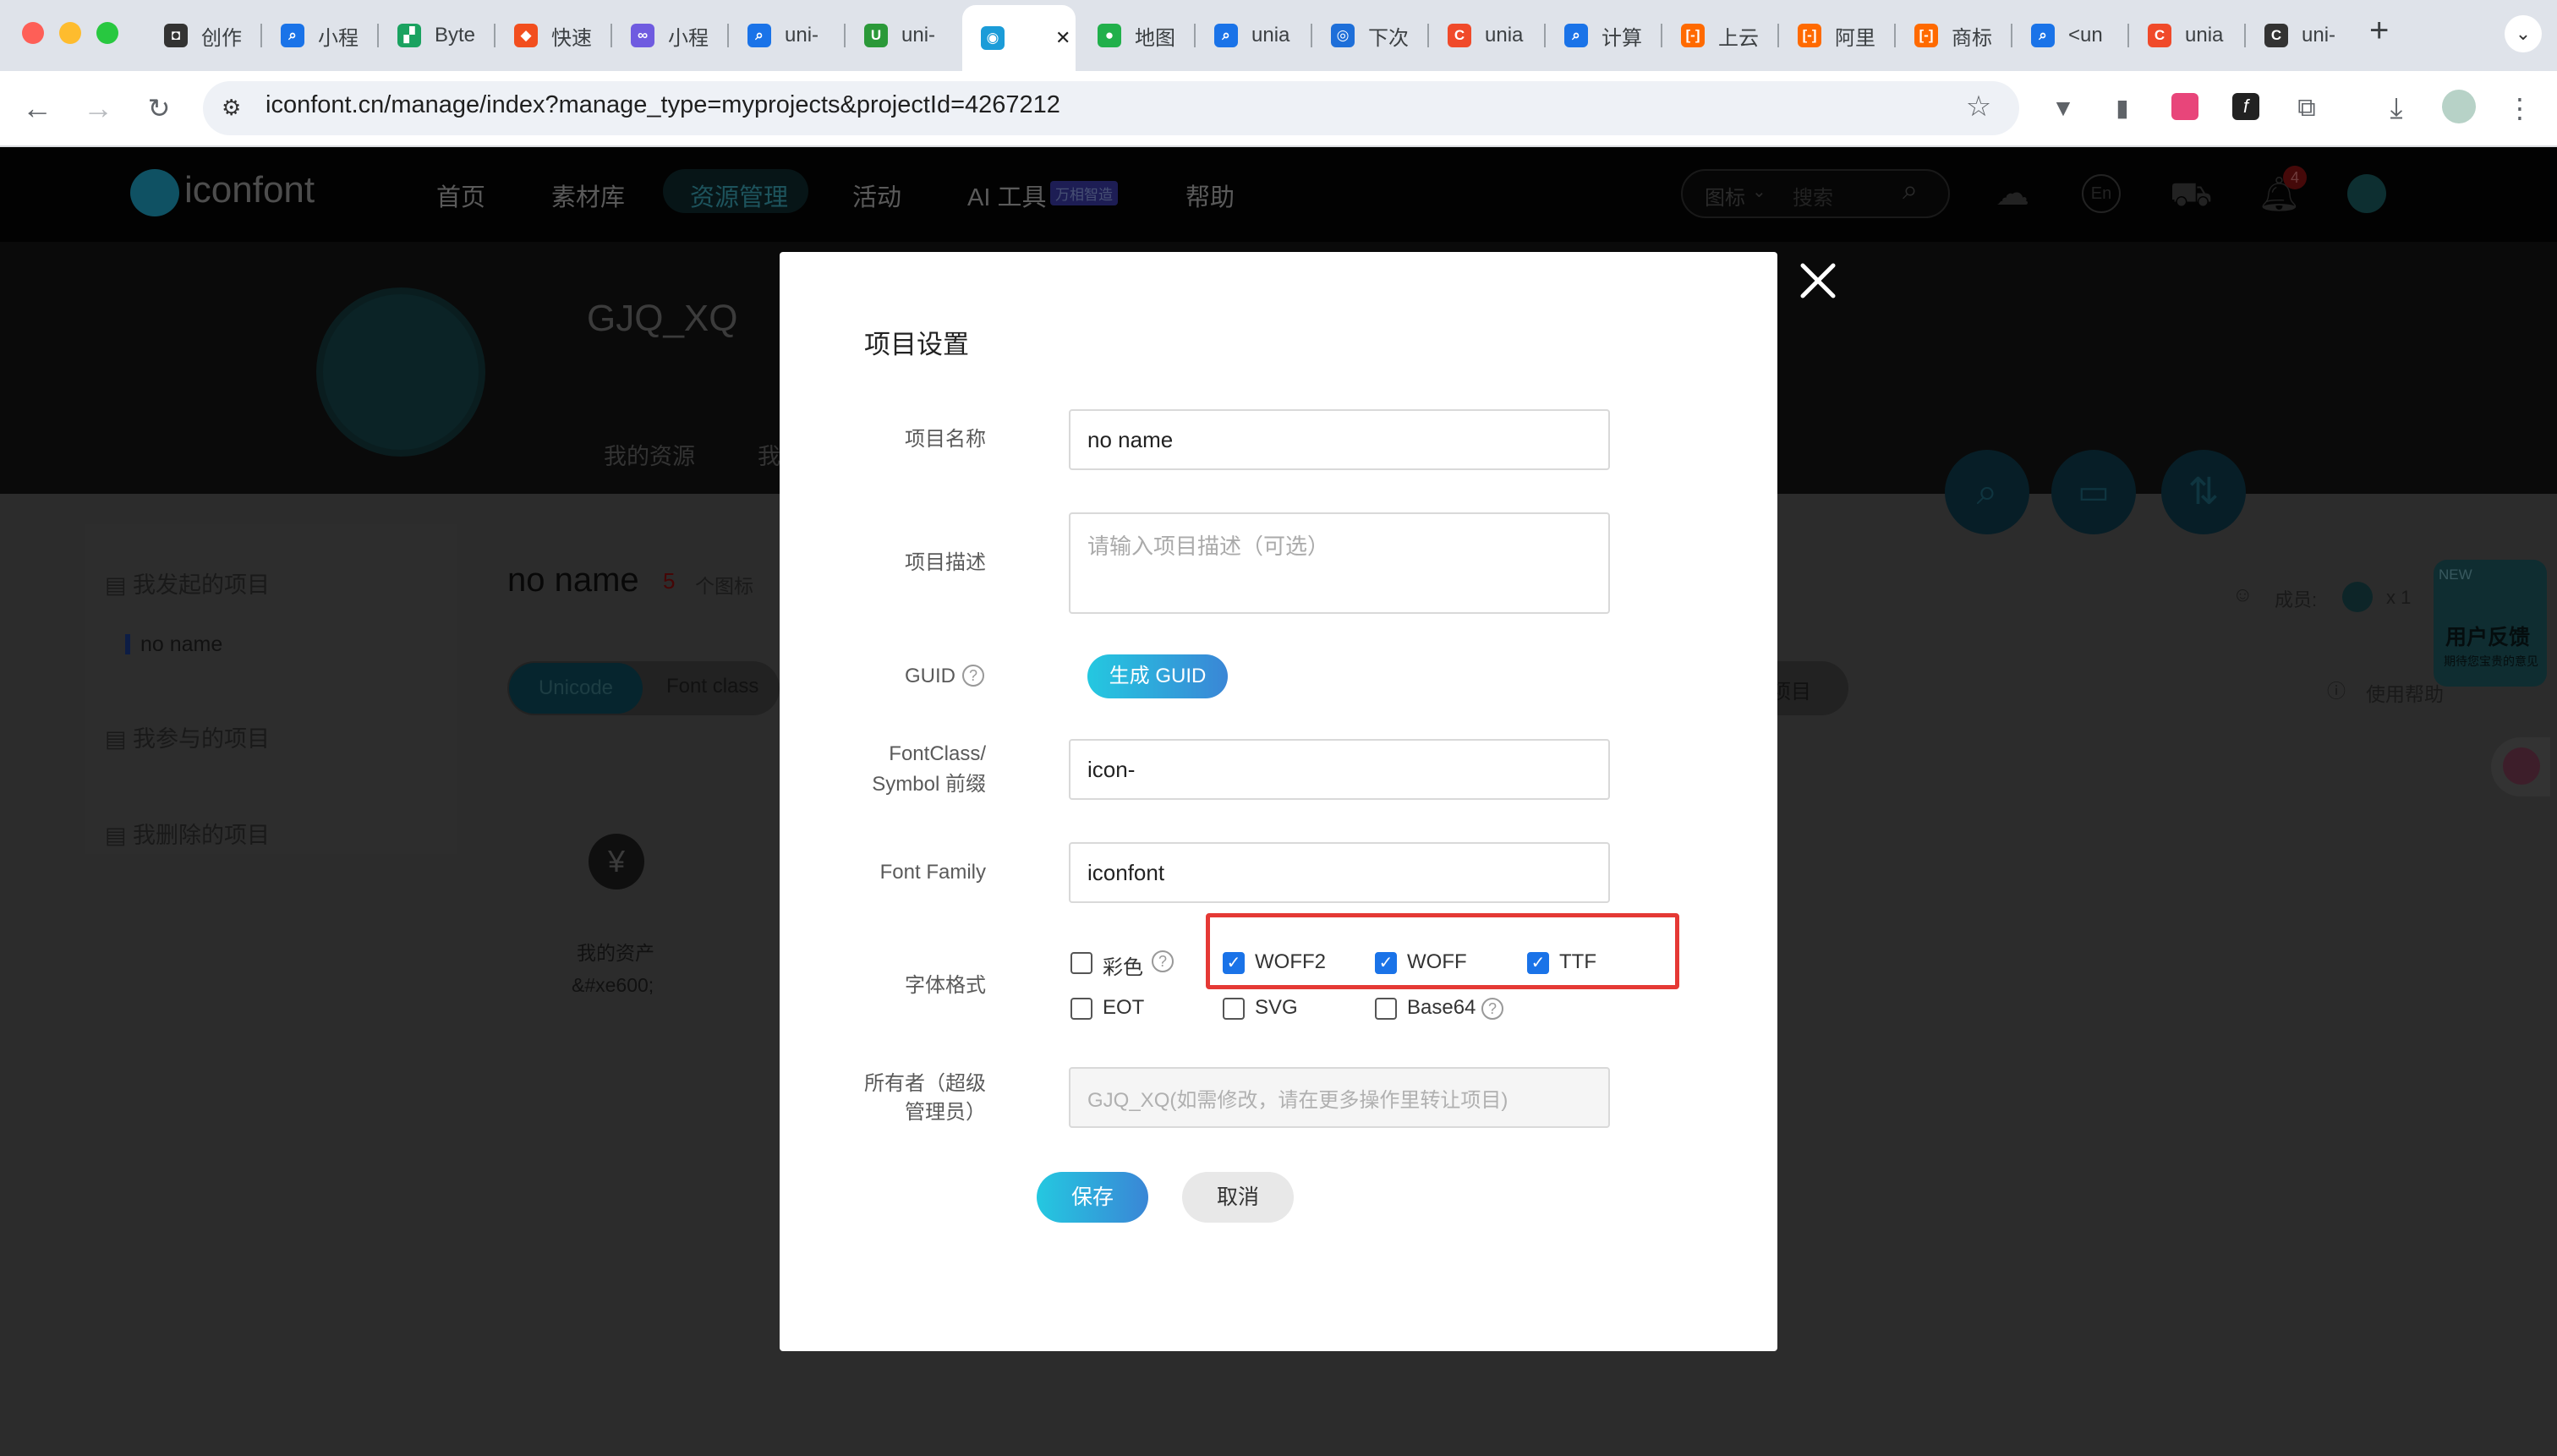 Image resolution: width=2557 pixels, height=1456 pixels. Describe the element at coordinates (1978, 107) in the screenshot. I see `bookmark-star-icon: ☆` at that location.